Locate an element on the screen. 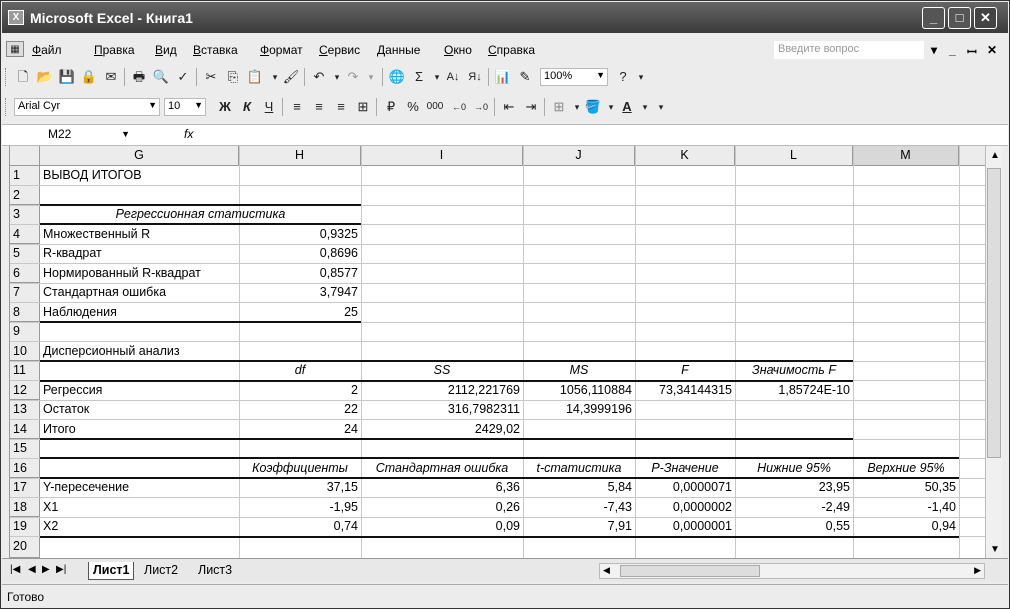 This screenshot has width=1010, height=609. thousands-button: 000 is located at coordinates (435, 107).